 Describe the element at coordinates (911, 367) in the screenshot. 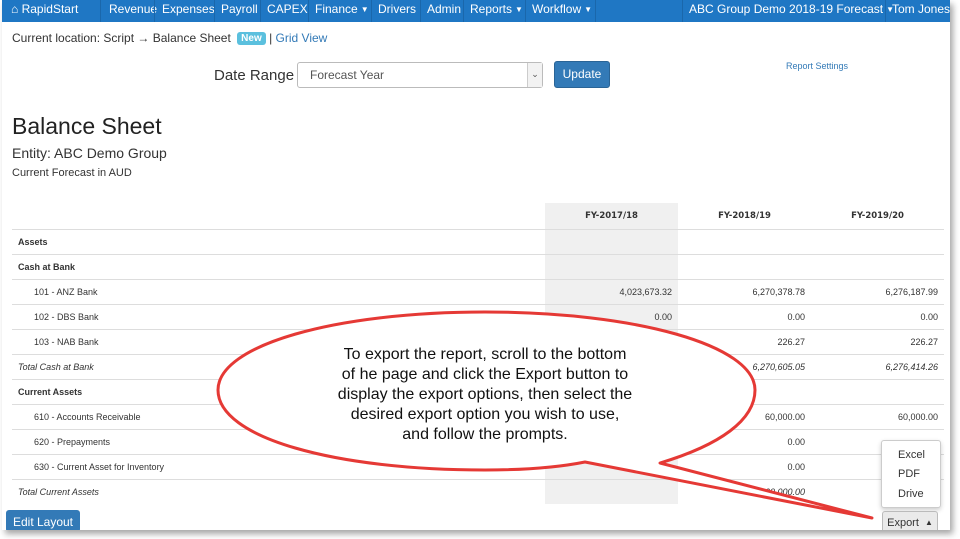

I see `value-cell: 6,276,414.26` at that location.